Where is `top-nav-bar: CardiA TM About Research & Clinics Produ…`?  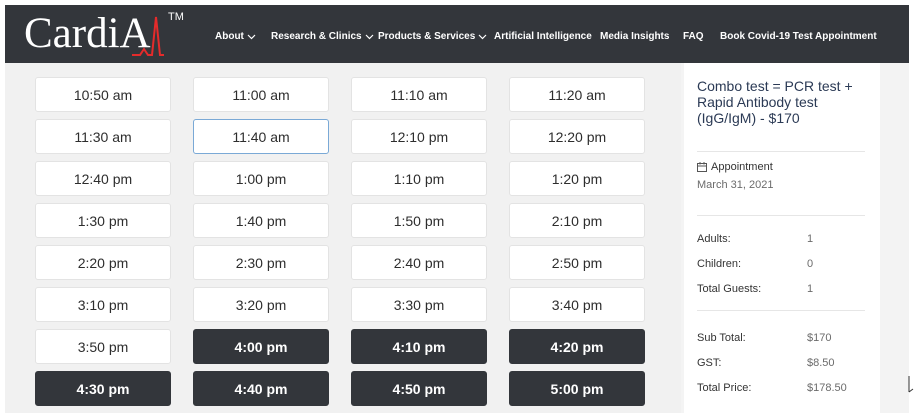 top-nav-bar: CardiA TM About Research & Clinics Produ… is located at coordinates (457, 34).